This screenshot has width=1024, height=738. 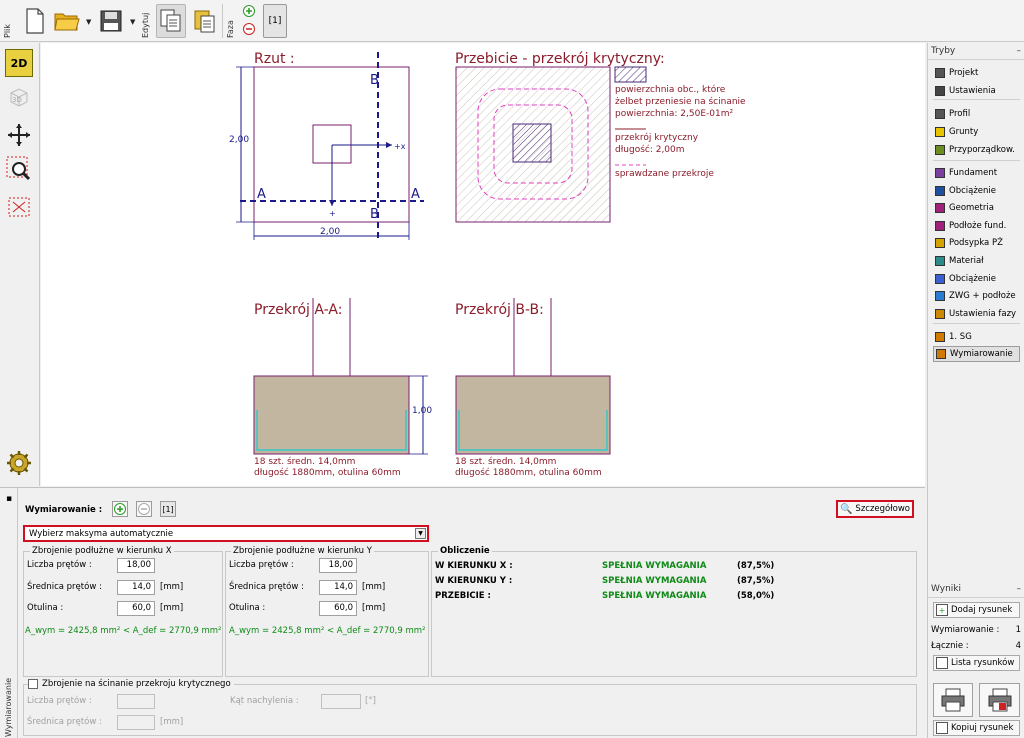 What do you see at coordinates (19, 63) in the screenshot?
I see `view-2d-button: 2D` at bounding box center [19, 63].